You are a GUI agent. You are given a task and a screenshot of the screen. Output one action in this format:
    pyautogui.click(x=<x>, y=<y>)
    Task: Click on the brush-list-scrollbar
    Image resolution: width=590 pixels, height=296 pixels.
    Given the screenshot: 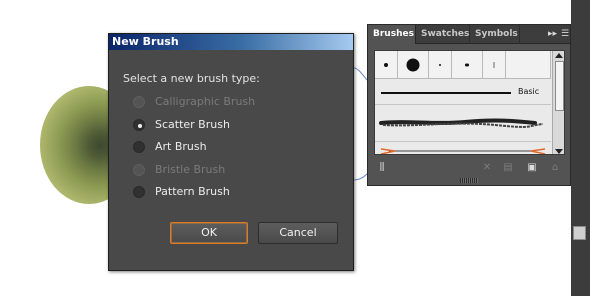 What is the action you would take?
    pyautogui.click(x=558, y=102)
    